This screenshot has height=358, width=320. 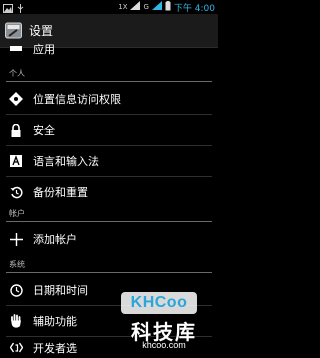 What do you see at coordinates (16, 99) in the screenshot?
I see `location-icon` at bounding box center [16, 99].